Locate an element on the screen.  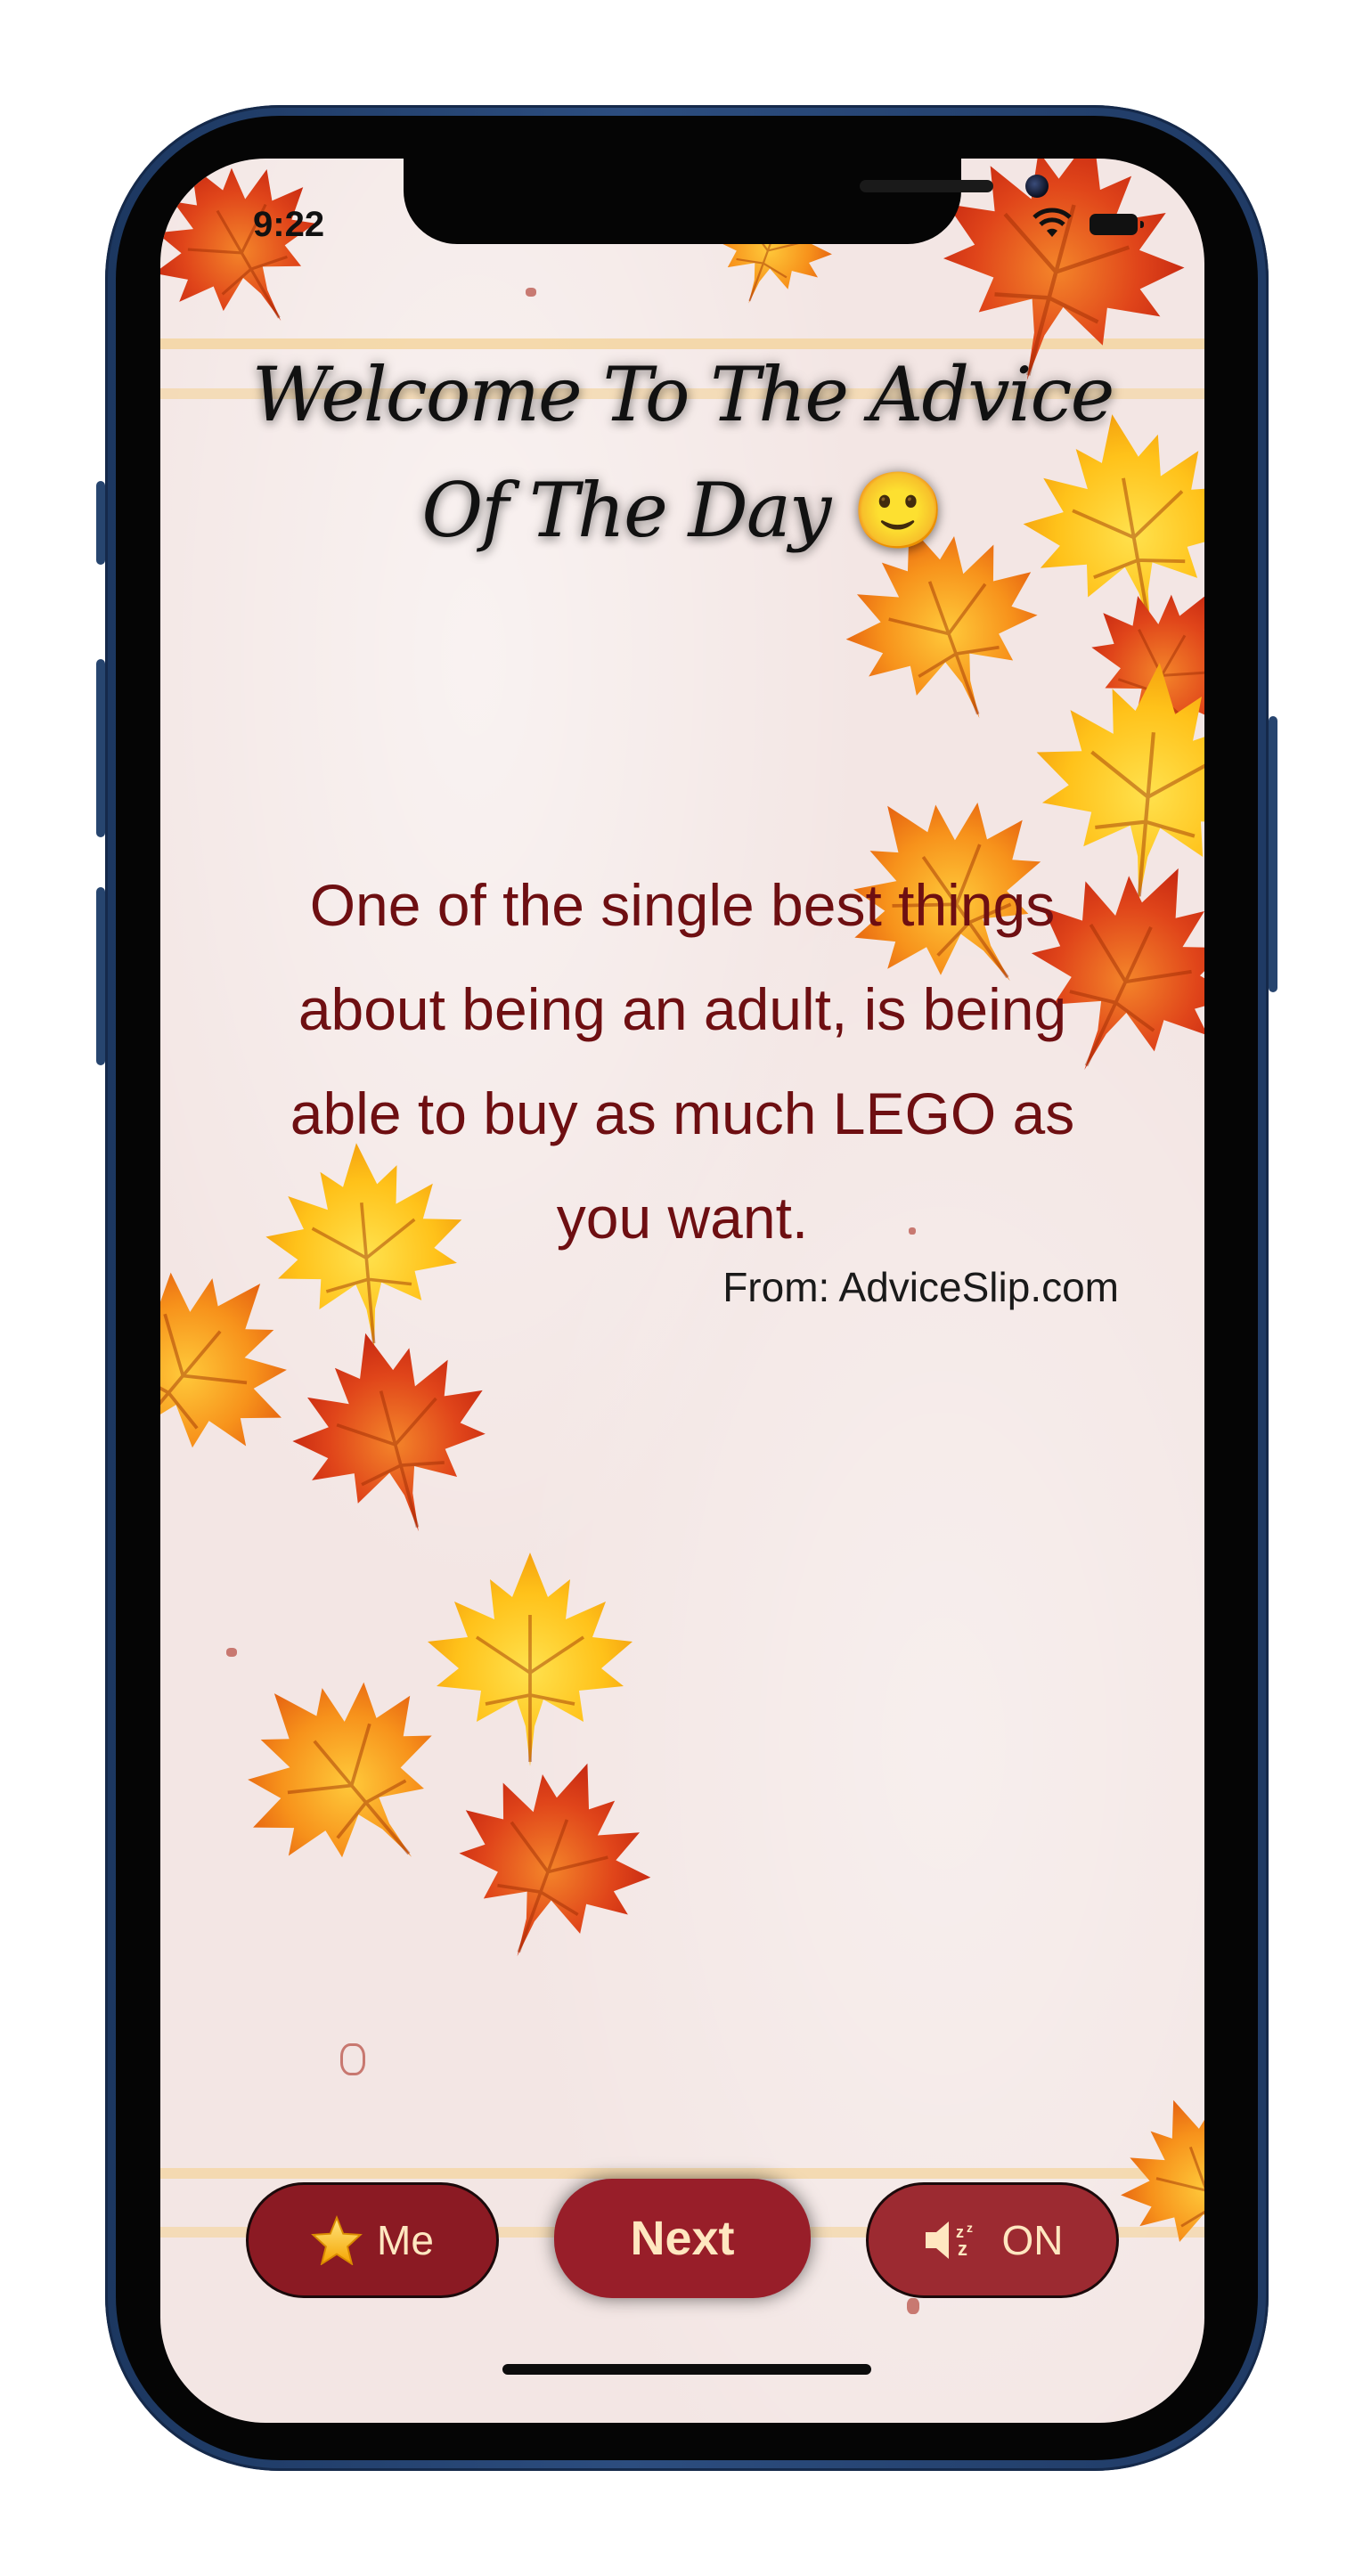
speaker-grille is located at coordinates (927, 186).